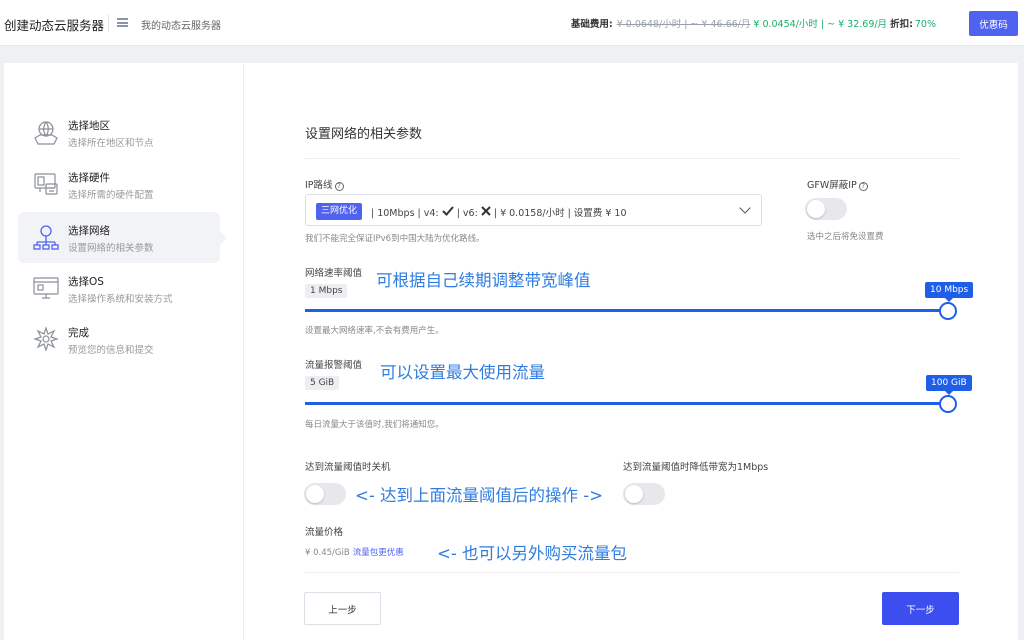 The height and width of the screenshot is (640, 1024). What do you see at coordinates (46, 184) in the screenshot?
I see `hardware-icon` at bounding box center [46, 184].